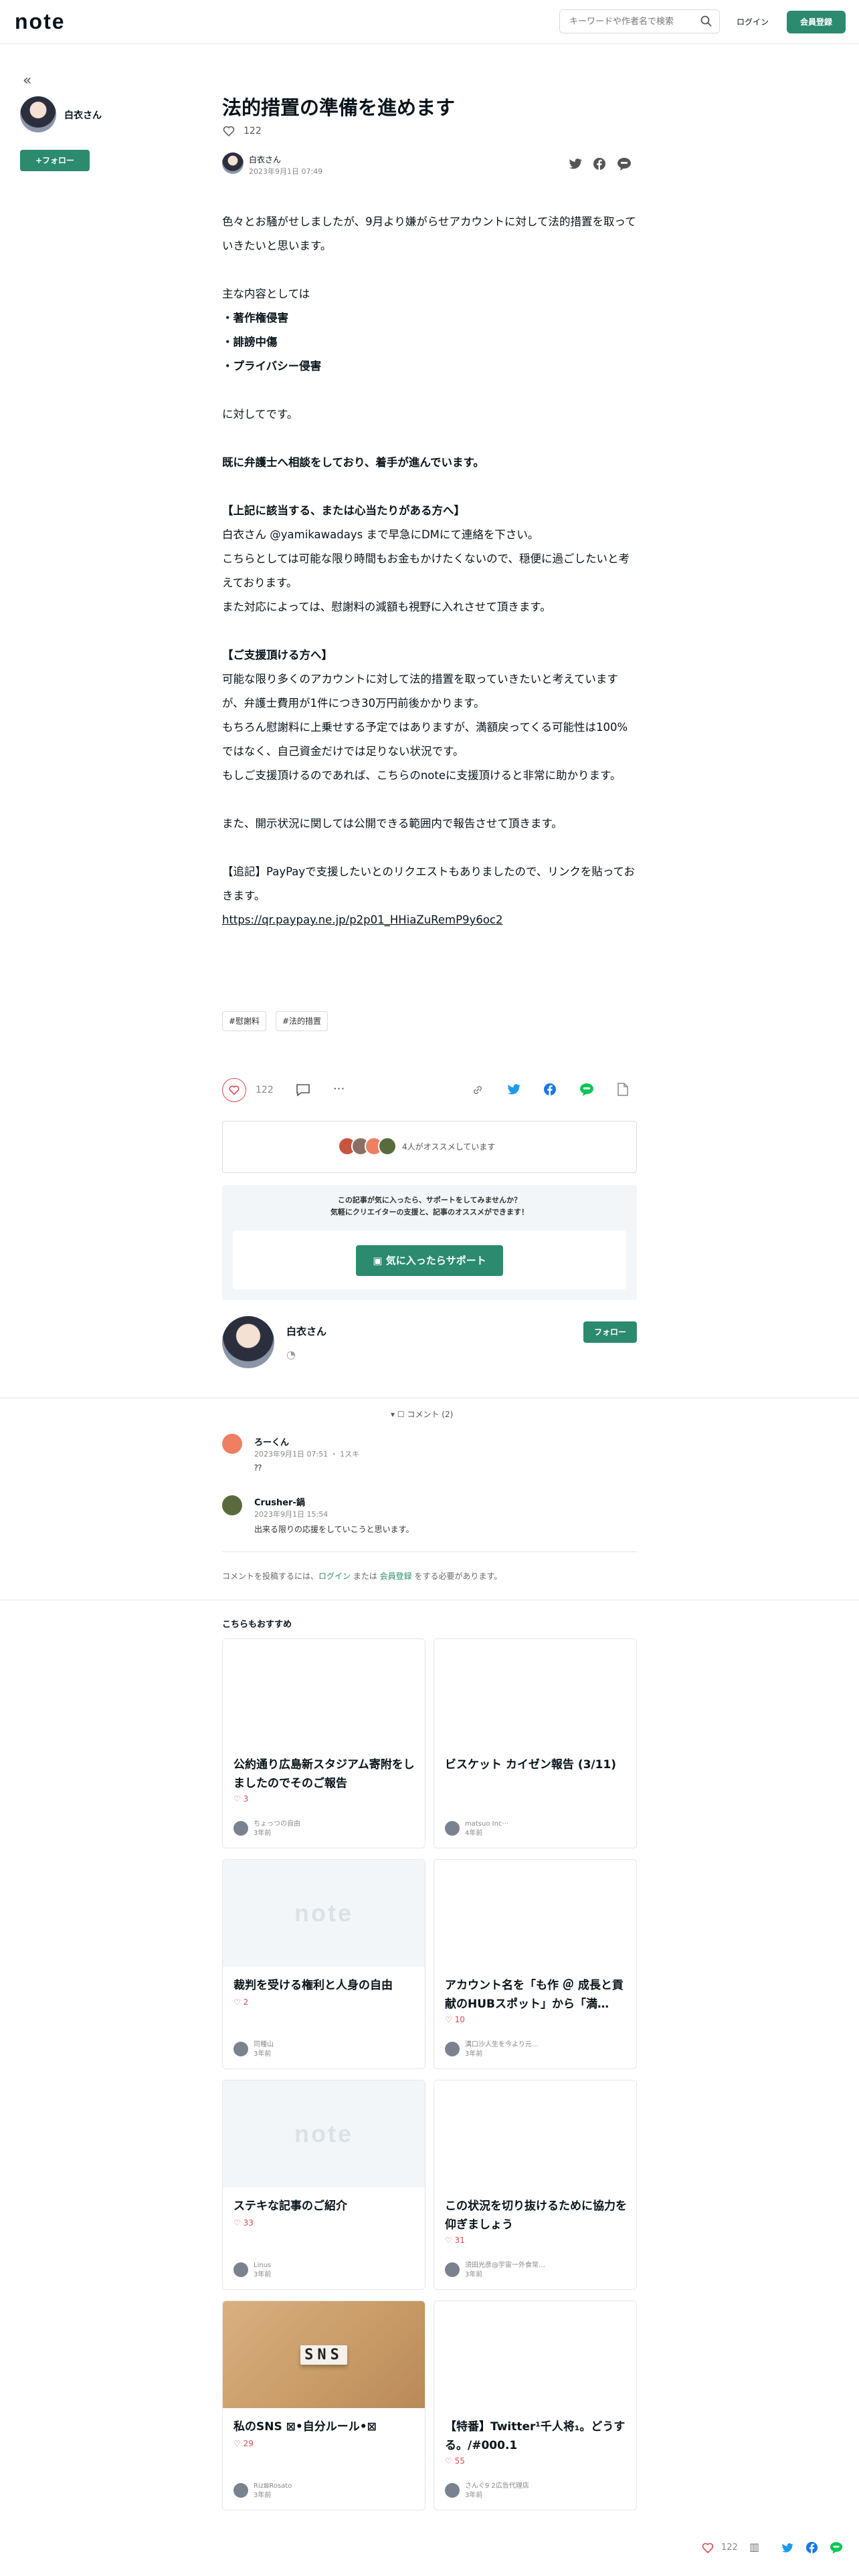 The height and width of the screenshot is (2576, 859). I want to click on recommend-count-text: 4人がオススメしています, so click(449, 1147).